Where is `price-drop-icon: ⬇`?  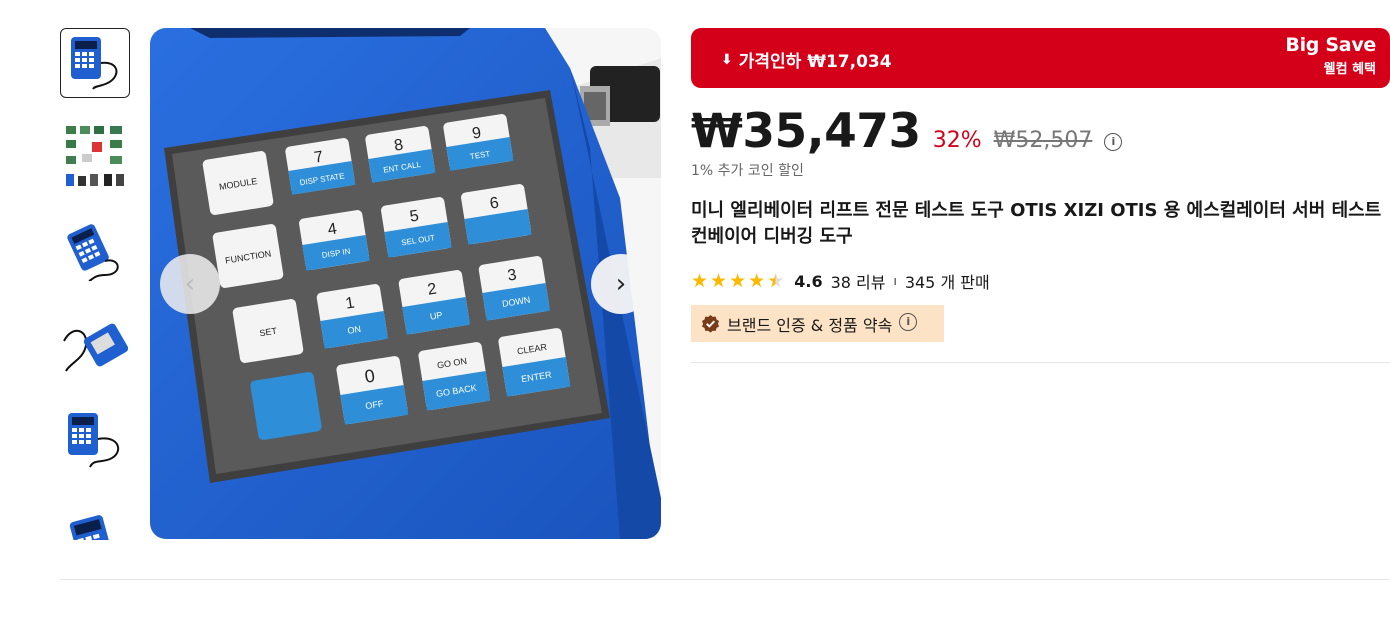
price-drop-icon: ⬇ is located at coordinates (727, 59).